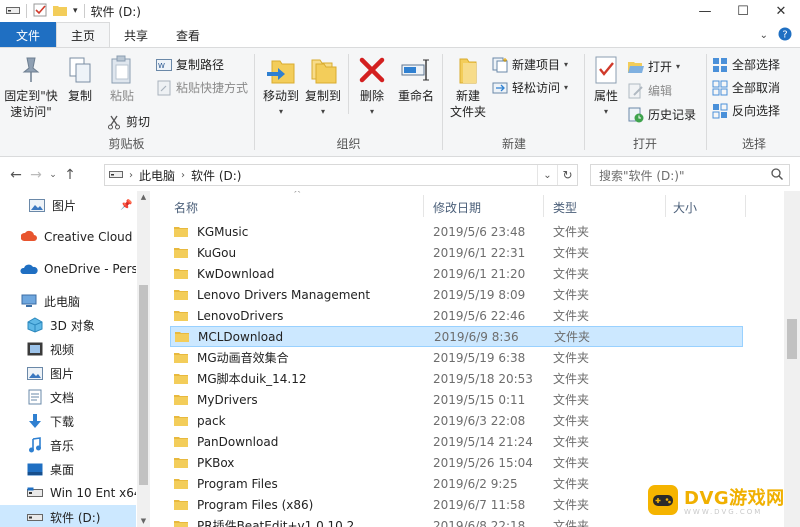 This screenshot has width=800, height=527. What do you see at coordinates (743, 11) in the screenshot?
I see `maximize-button: ☐` at bounding box center [743, 11].